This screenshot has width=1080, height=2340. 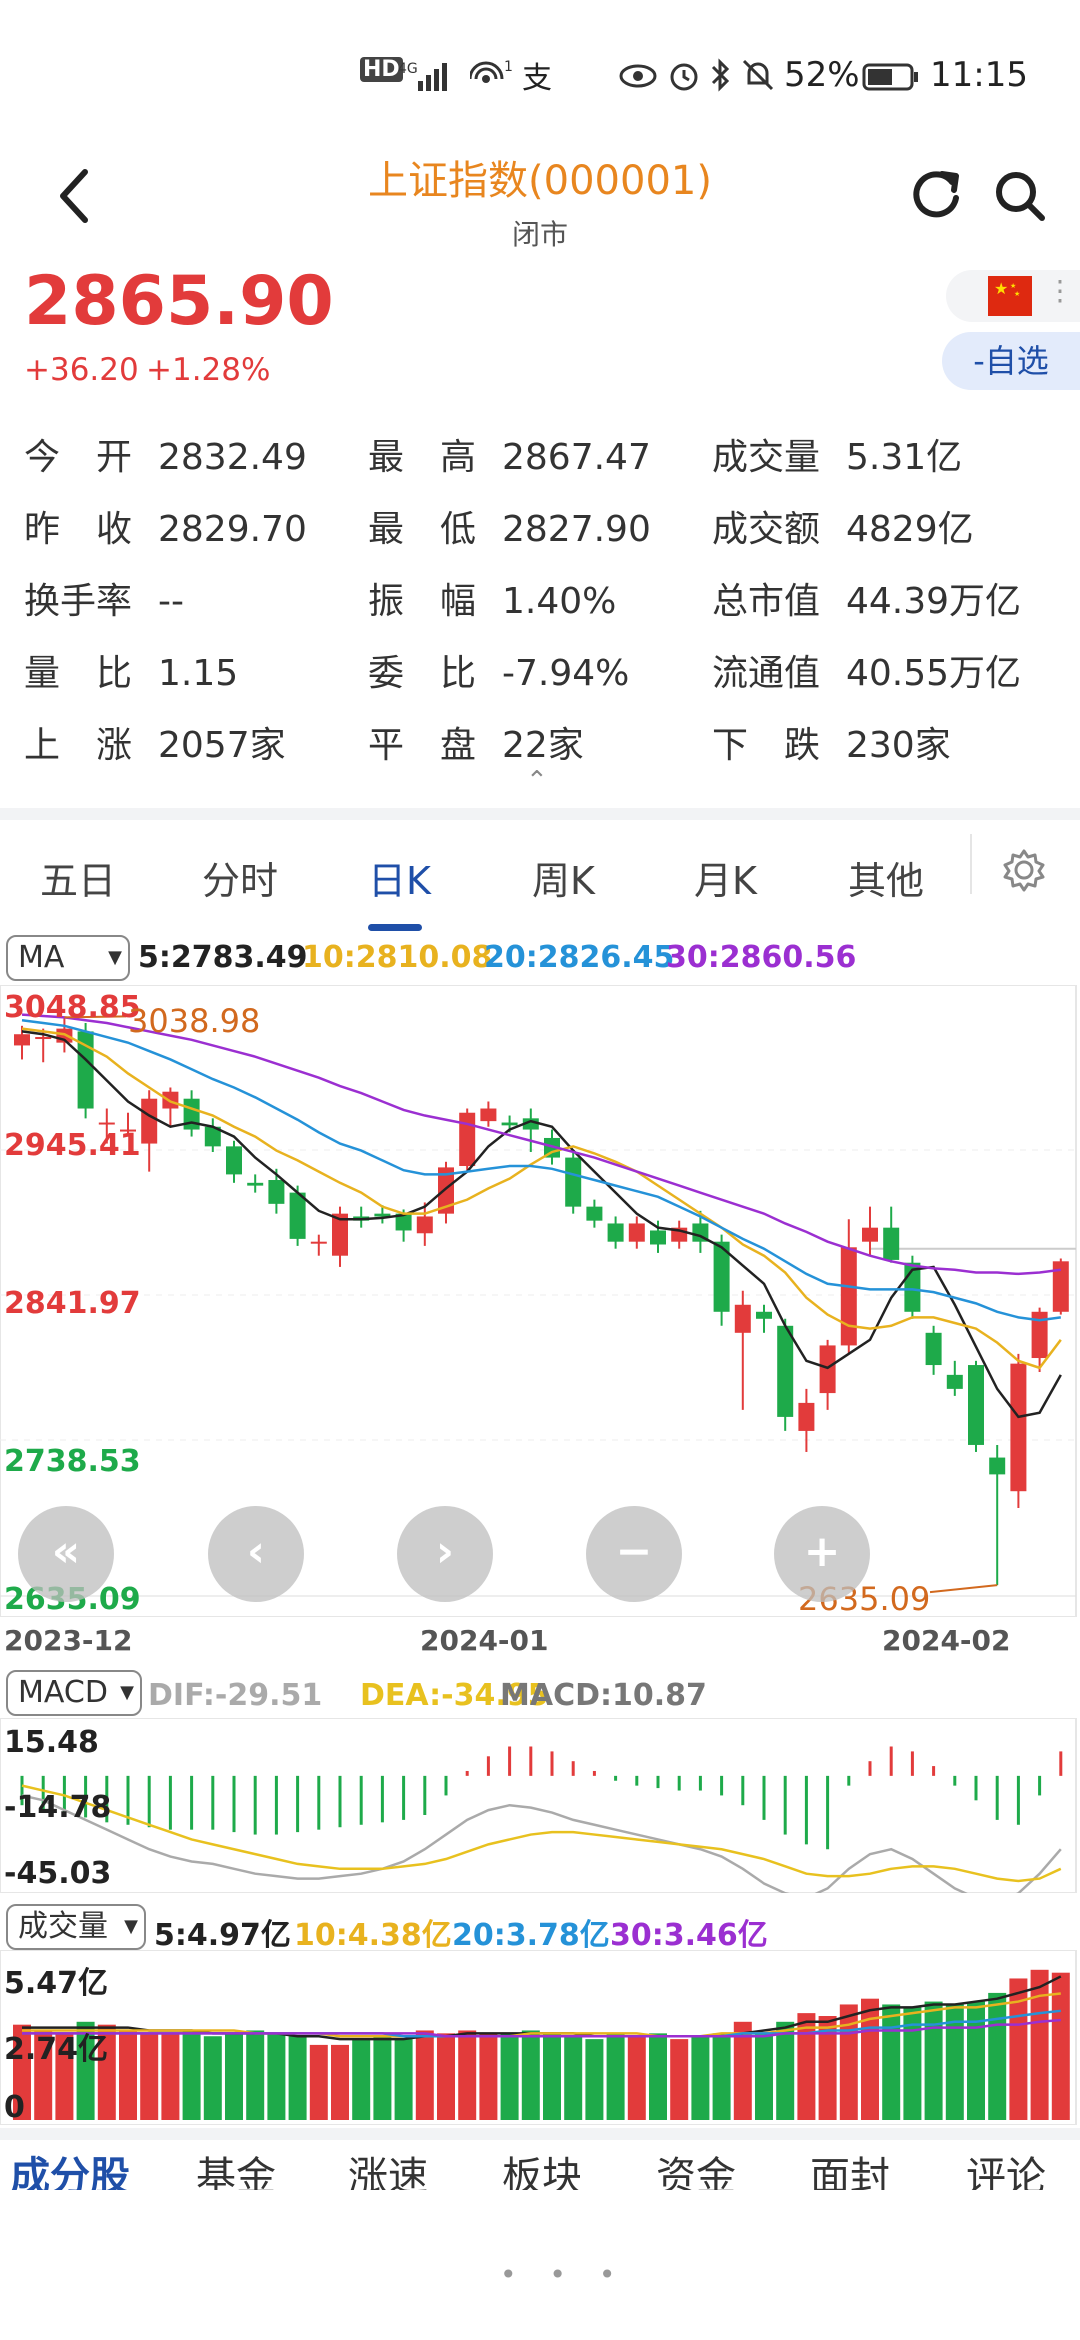 What do you see at coordinates (563, 877) in the screenshot?
I see `tab-weekly-k: 周K` at bounding box center [563, 877].